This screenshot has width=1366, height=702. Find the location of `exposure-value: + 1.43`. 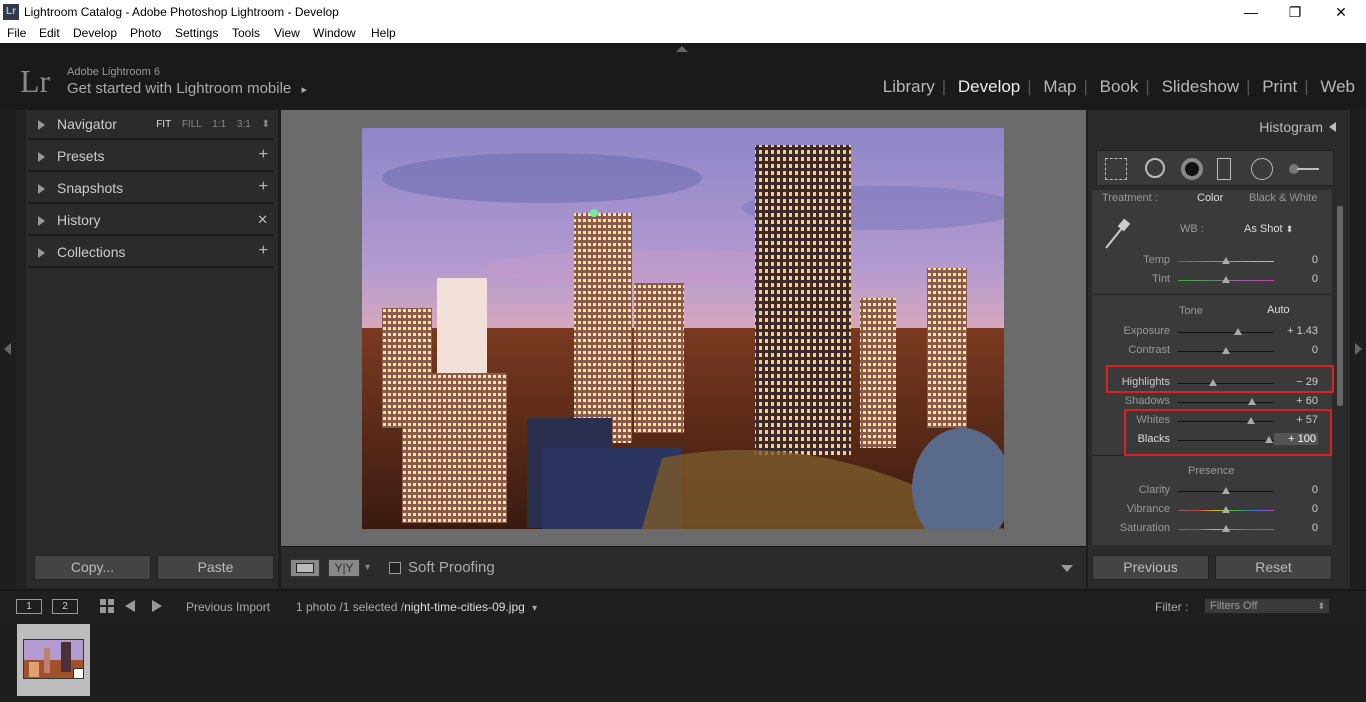

exposure-value: + 1.43 is located at coordinates (1296, 331).